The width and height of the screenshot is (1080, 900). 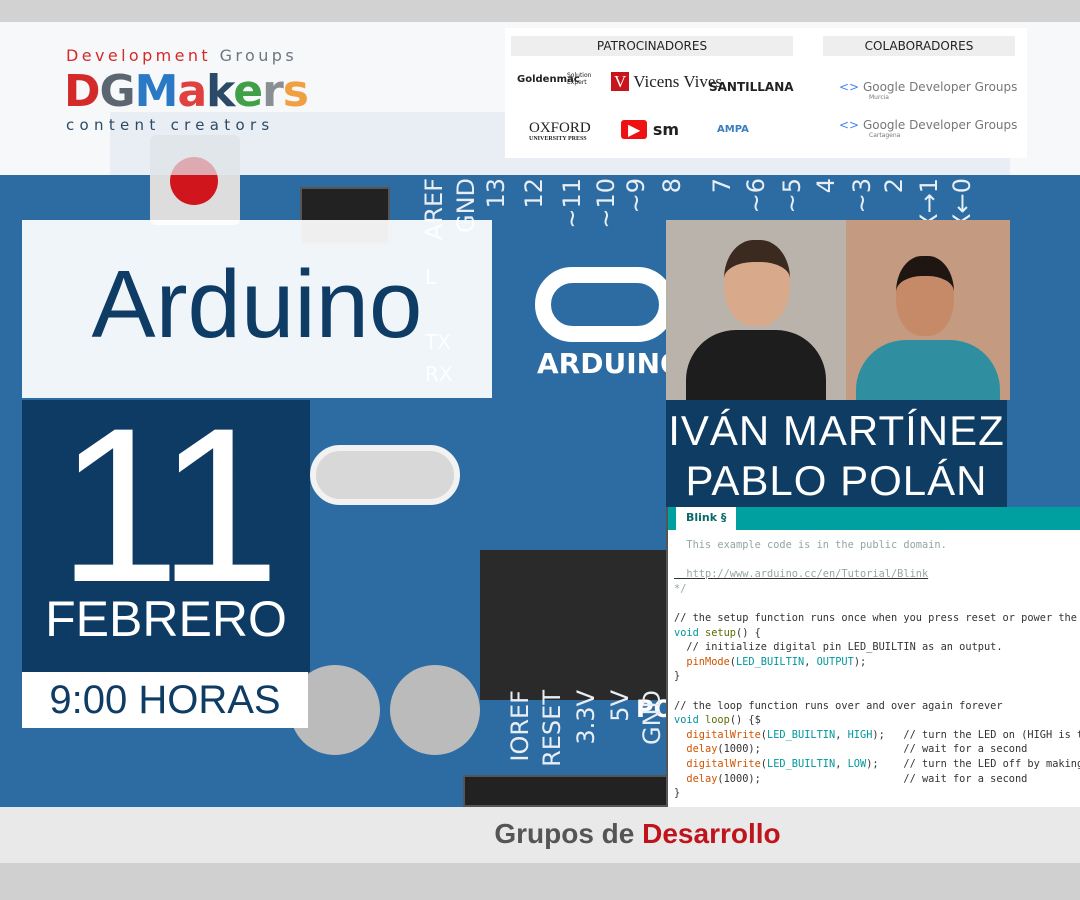 I want to click on event-title: Arduino, so click(x=257, y=304).